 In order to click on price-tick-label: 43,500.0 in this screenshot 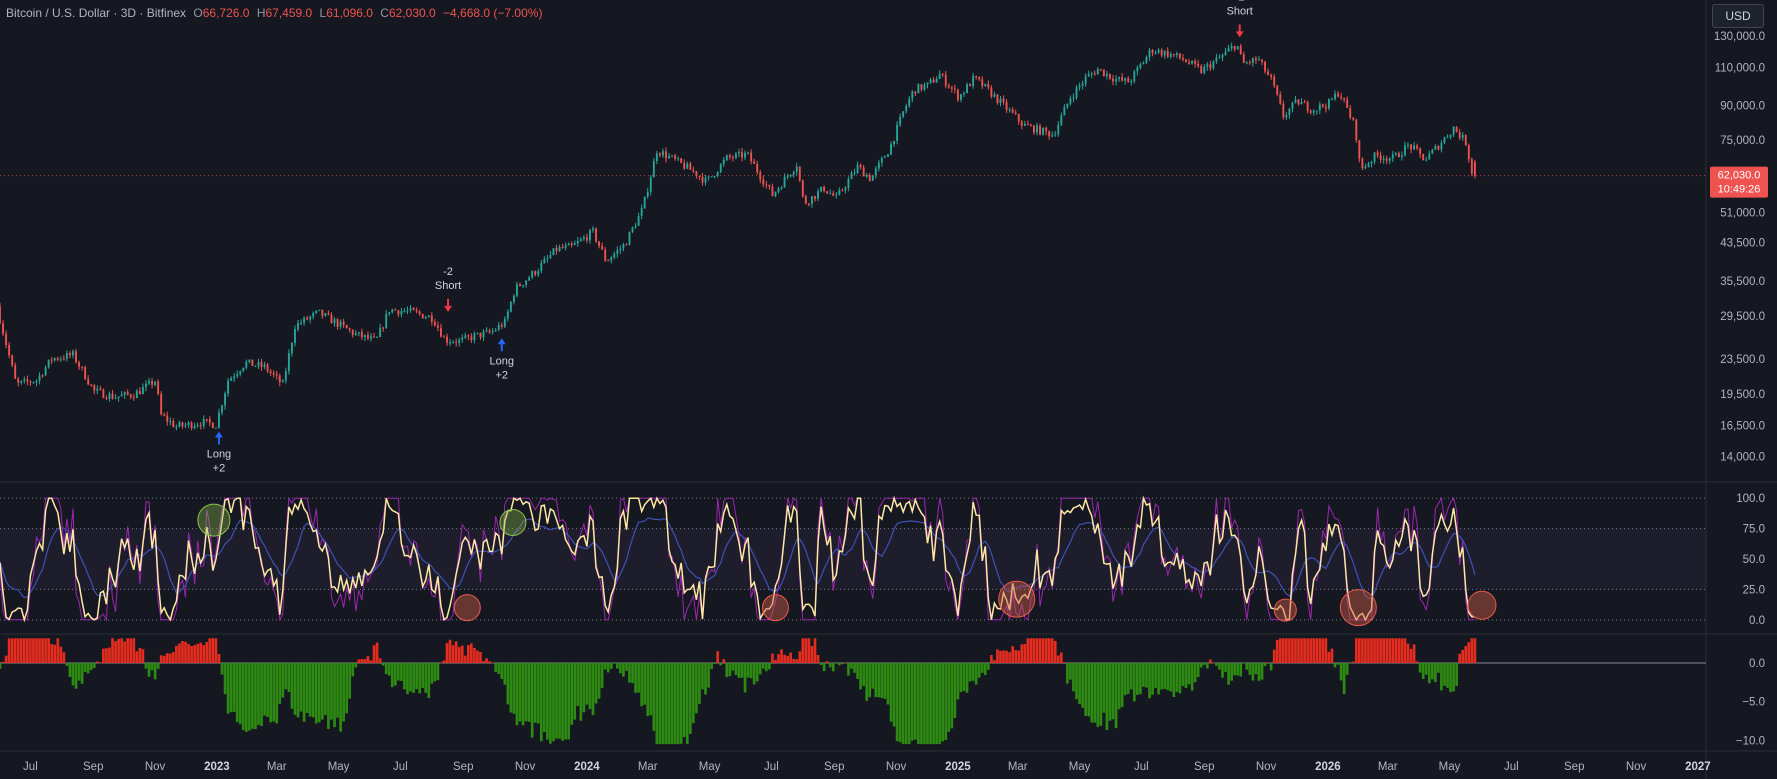, I will do `click(1742, 244)`.